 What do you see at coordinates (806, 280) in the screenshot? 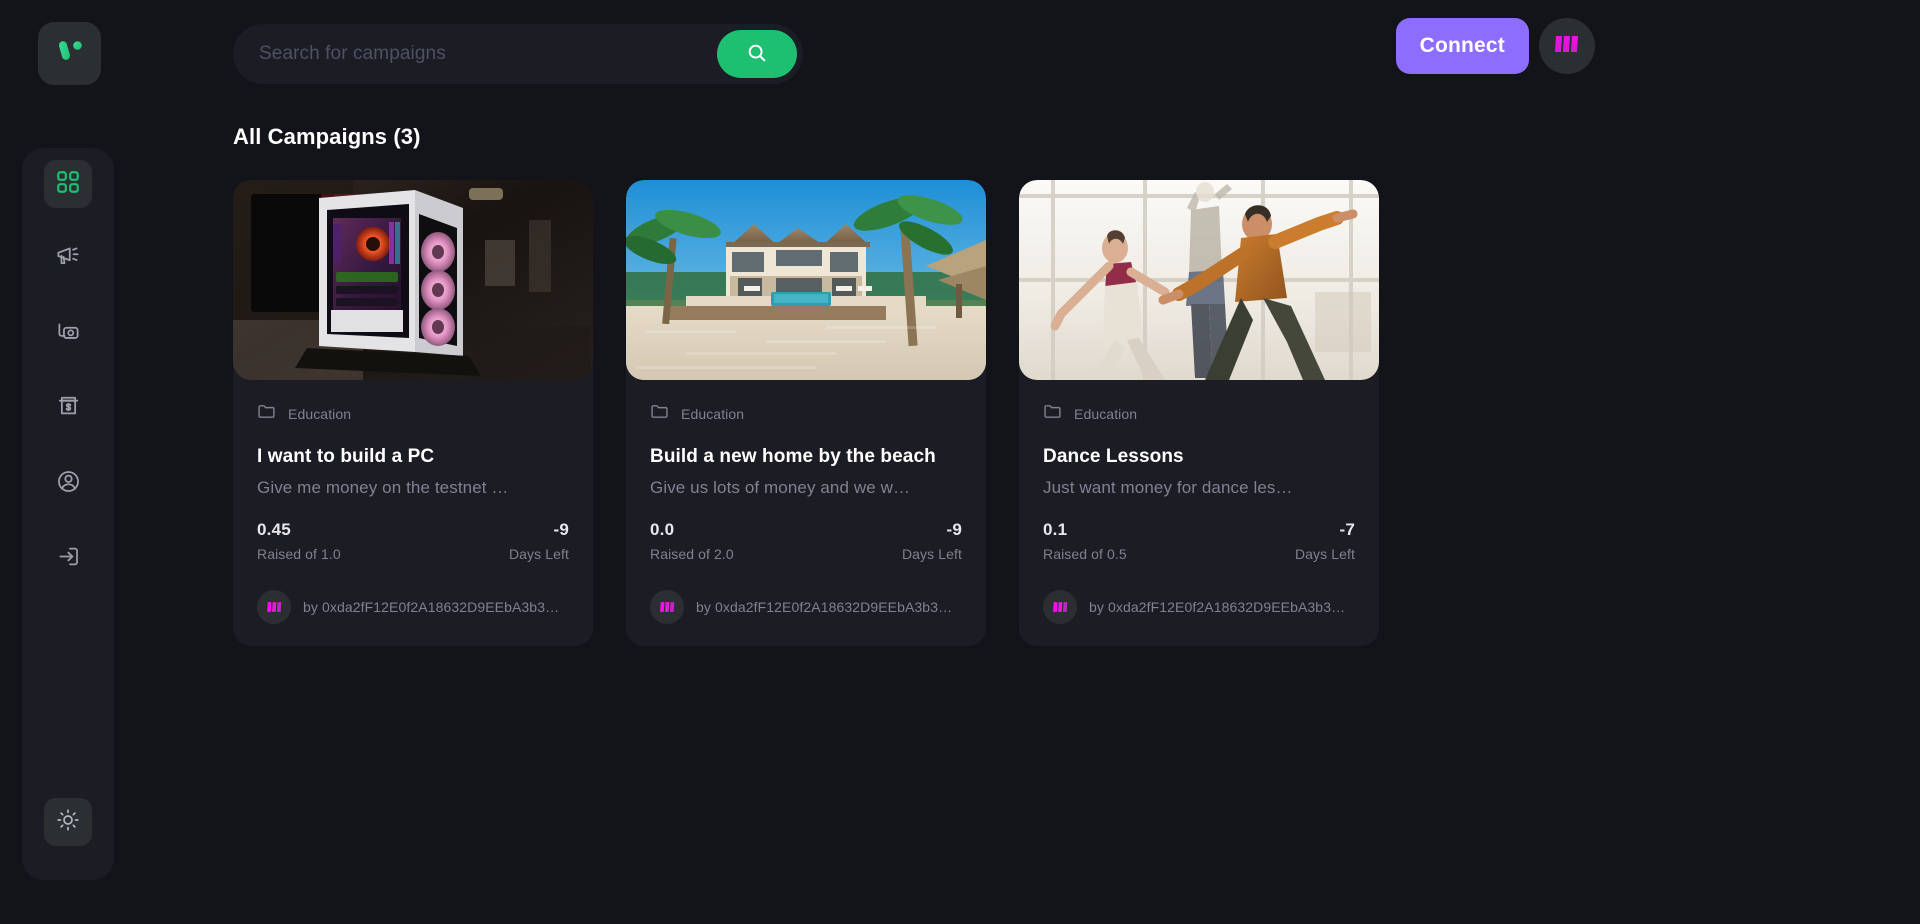
I see `campaign-image-beach-villa` at bounding box center [806, 280].